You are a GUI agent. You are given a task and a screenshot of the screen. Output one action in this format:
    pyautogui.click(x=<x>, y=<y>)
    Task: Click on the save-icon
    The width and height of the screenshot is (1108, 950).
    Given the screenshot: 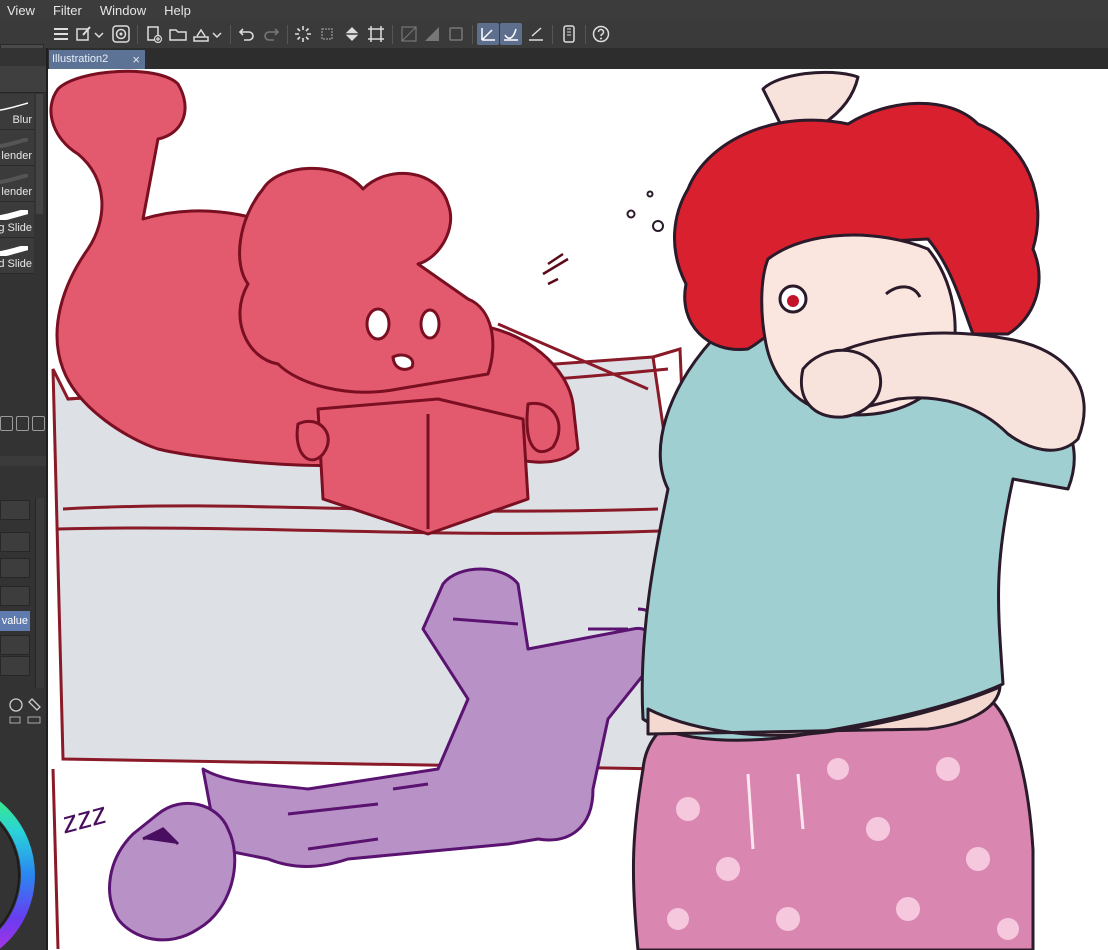 What is the action you would take?
    pyautogui.click(x=201, y=34)
    